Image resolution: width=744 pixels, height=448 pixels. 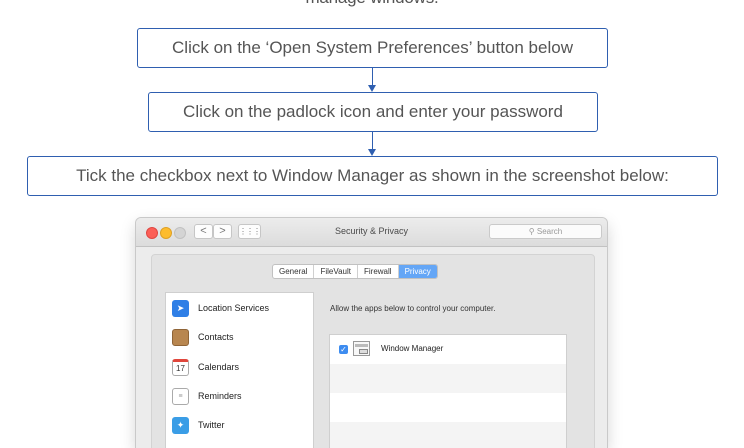 I want to click on search-placeholder: Search, so click(x=549, y=231).